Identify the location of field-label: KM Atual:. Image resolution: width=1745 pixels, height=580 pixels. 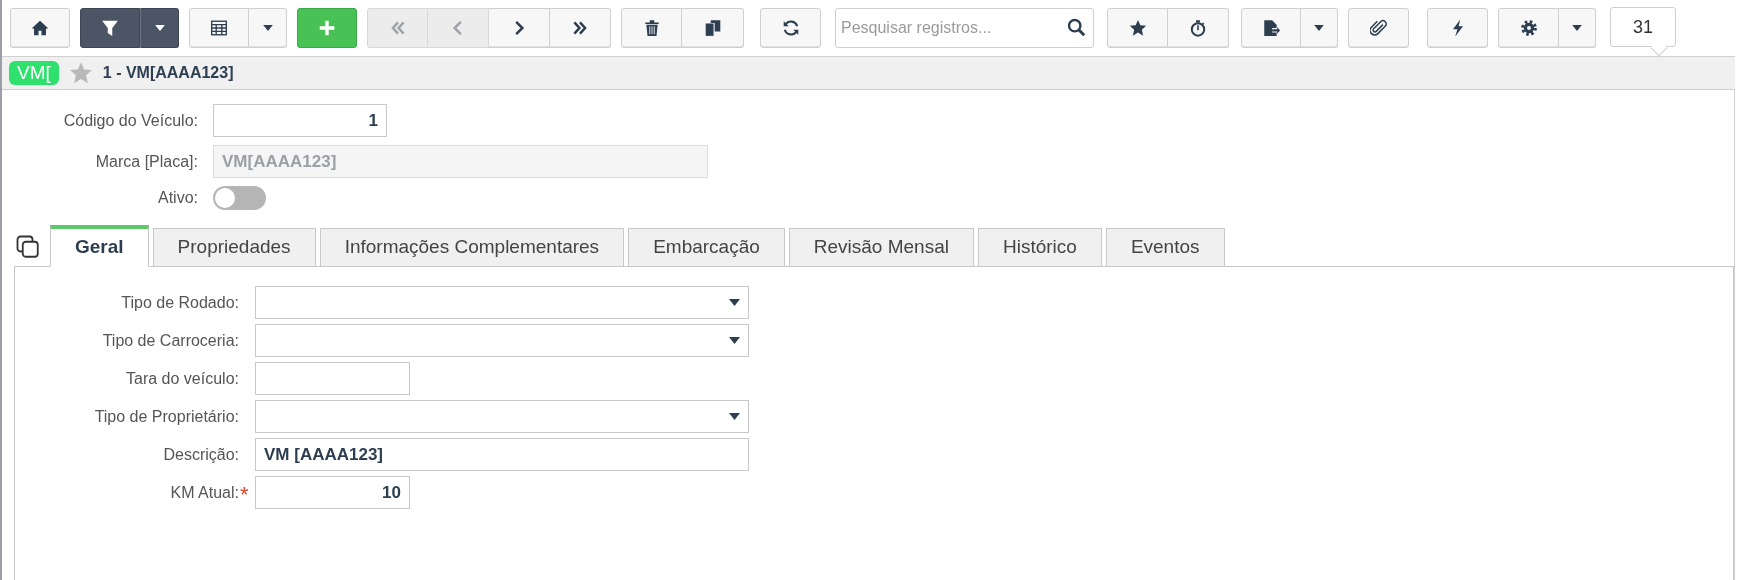
(204, 492).